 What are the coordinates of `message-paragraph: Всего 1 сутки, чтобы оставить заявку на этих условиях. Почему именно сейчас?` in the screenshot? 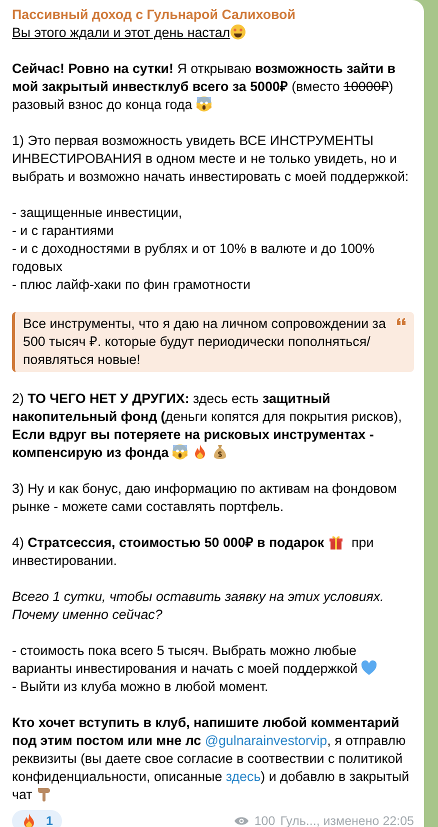 It's located at (198, 606).